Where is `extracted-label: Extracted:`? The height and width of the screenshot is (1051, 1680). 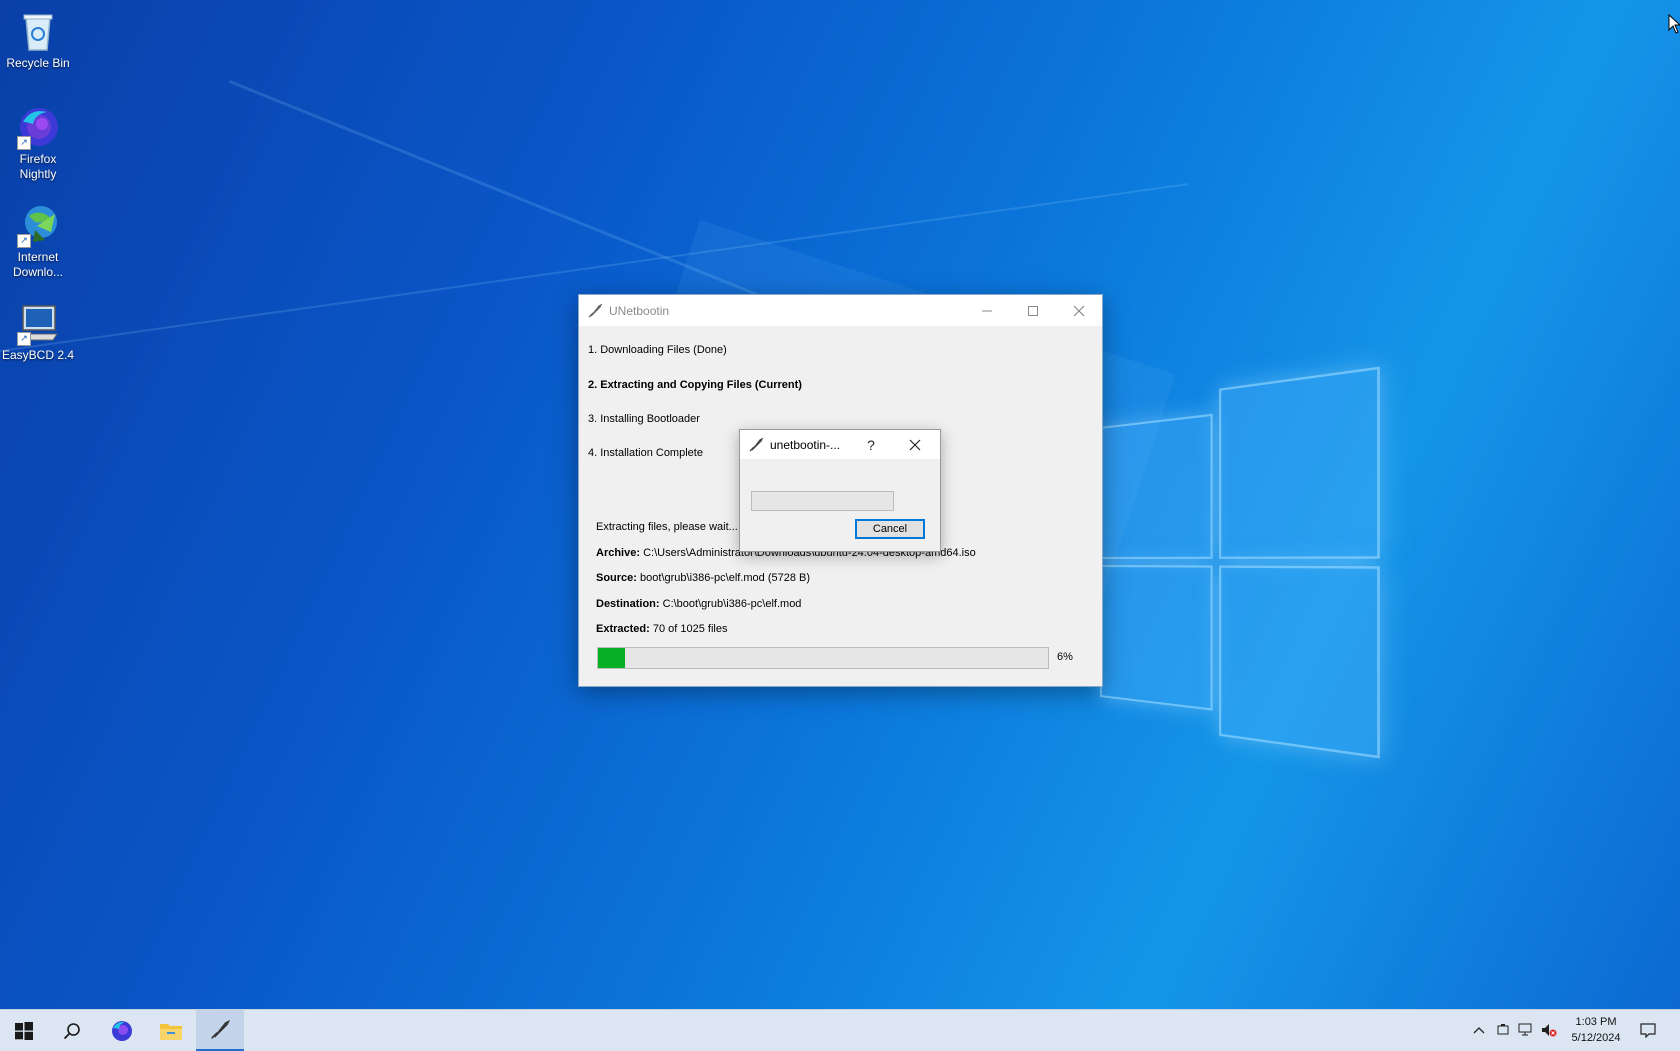 extracted-label: Extracted: is located at coordinates (623, 629).